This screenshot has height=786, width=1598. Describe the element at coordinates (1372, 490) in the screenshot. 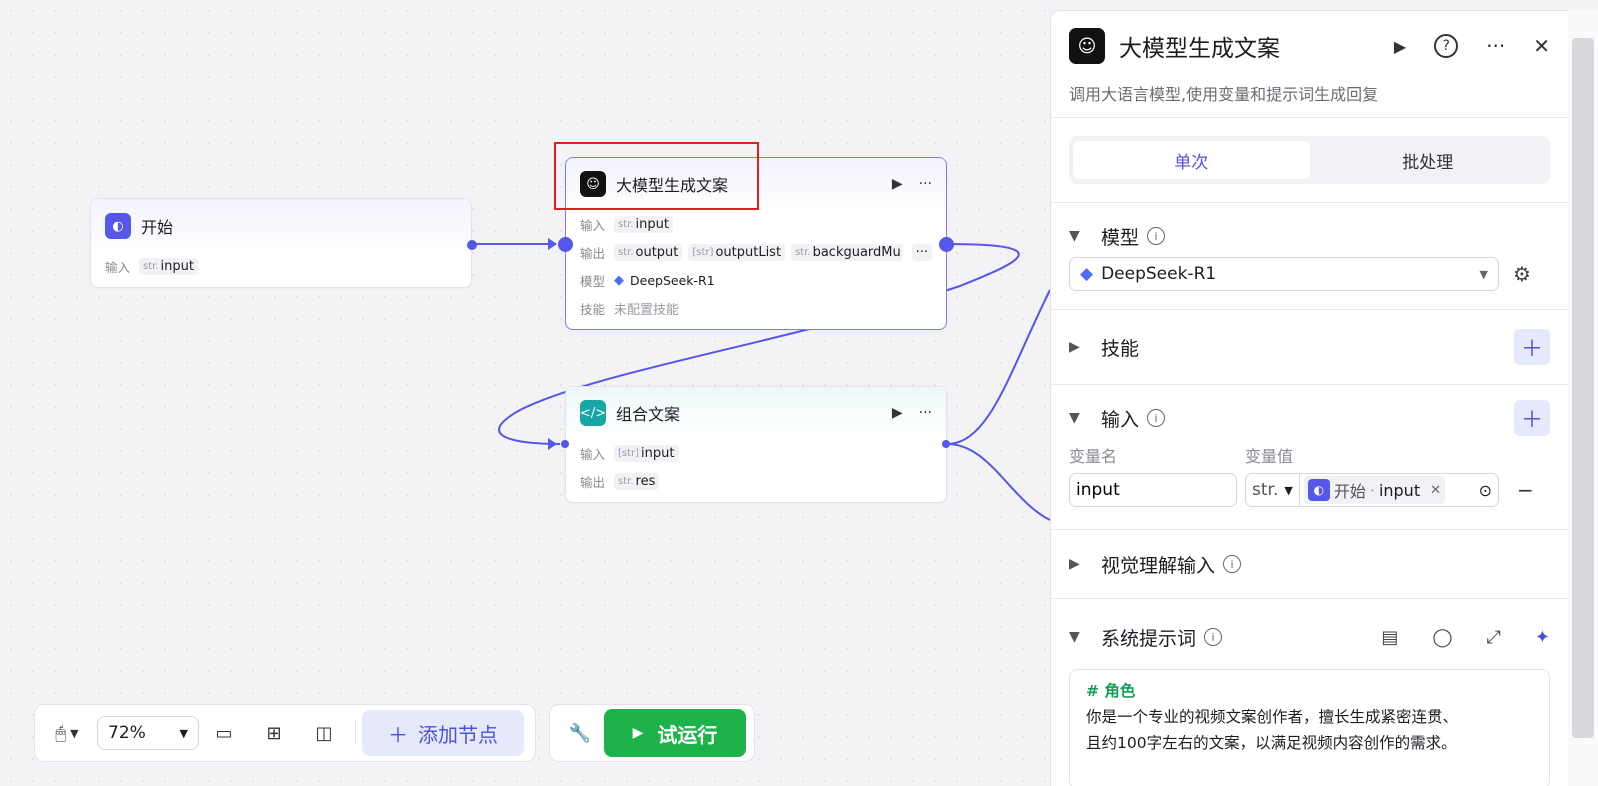

I see `var-value-field: str. ▼ ◐ 开始 · input ✕ ⊙` at that location.